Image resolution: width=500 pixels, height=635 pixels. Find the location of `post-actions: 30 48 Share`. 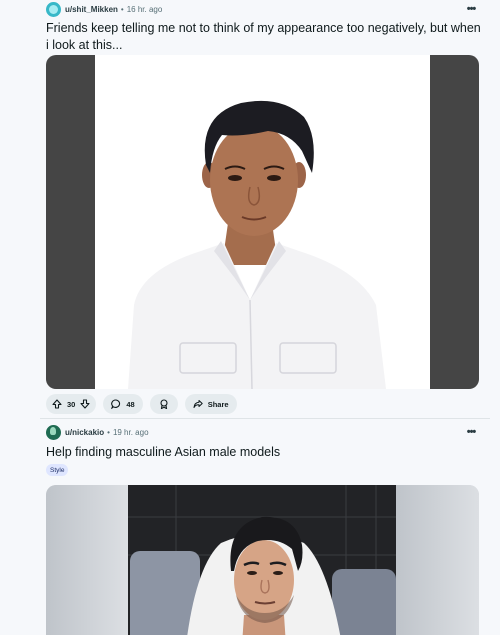

post-actions: 30 48 Share is located at coordinates (141, 404).